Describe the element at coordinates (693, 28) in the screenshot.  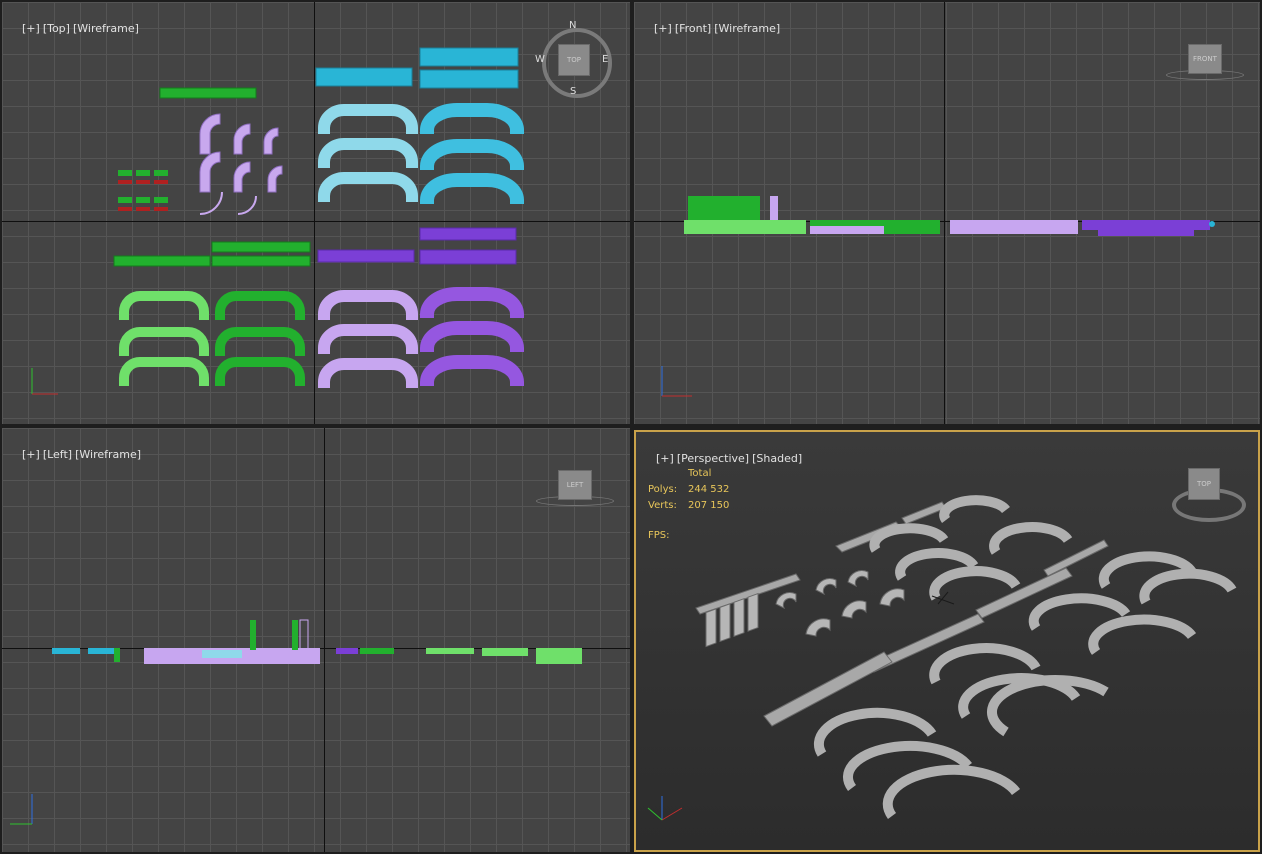
I see `view-type-button: [Front]` at that location.